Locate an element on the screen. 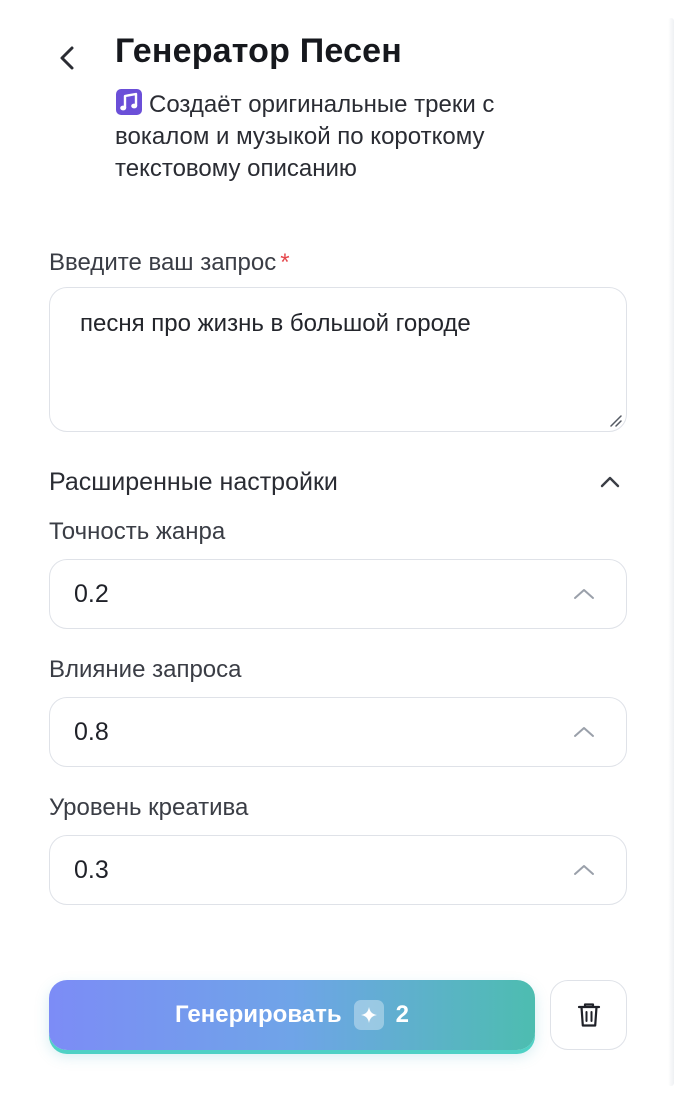 This screenshot has width=676, height=1104. creativity-level-input: 0.3 is located at coordinates (338, 870).